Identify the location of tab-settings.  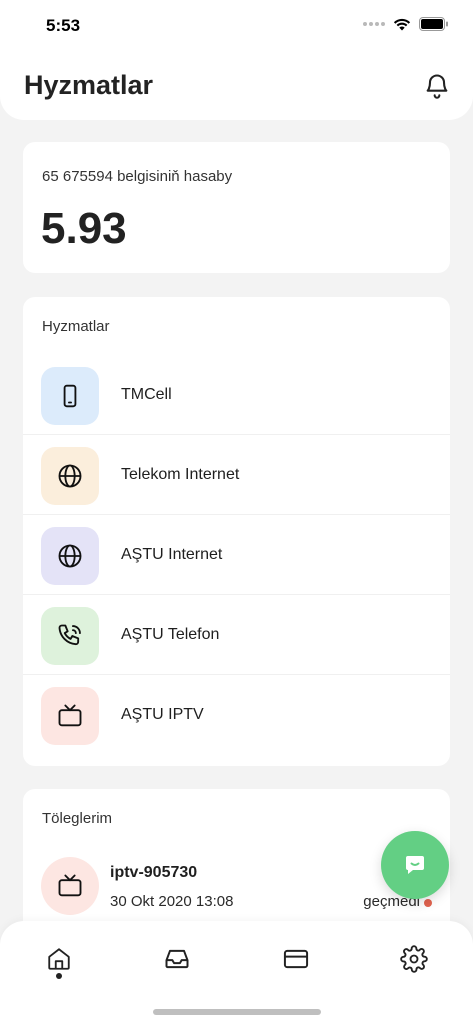
(414, 959).